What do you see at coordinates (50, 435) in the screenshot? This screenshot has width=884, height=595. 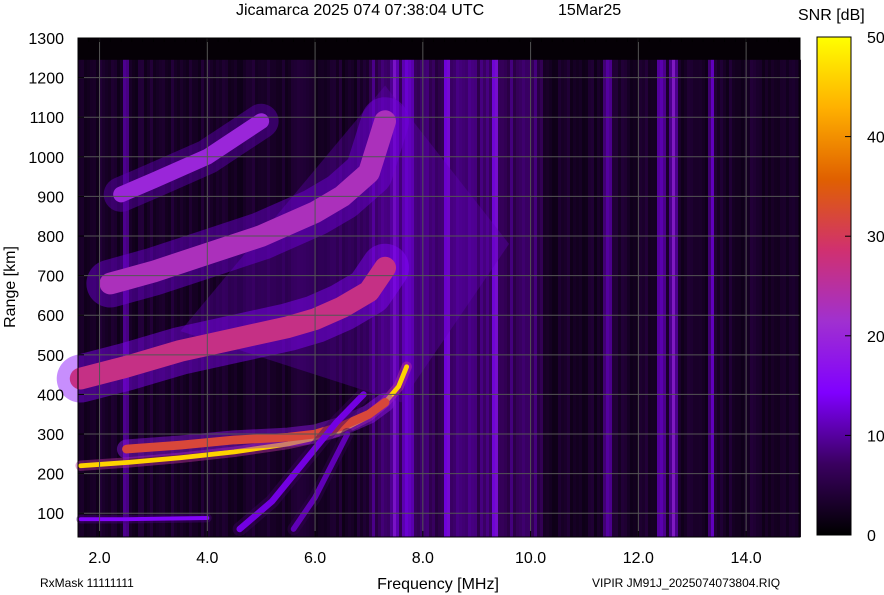 I see `y-tick-label: 300` at bounding box center [50, 435].